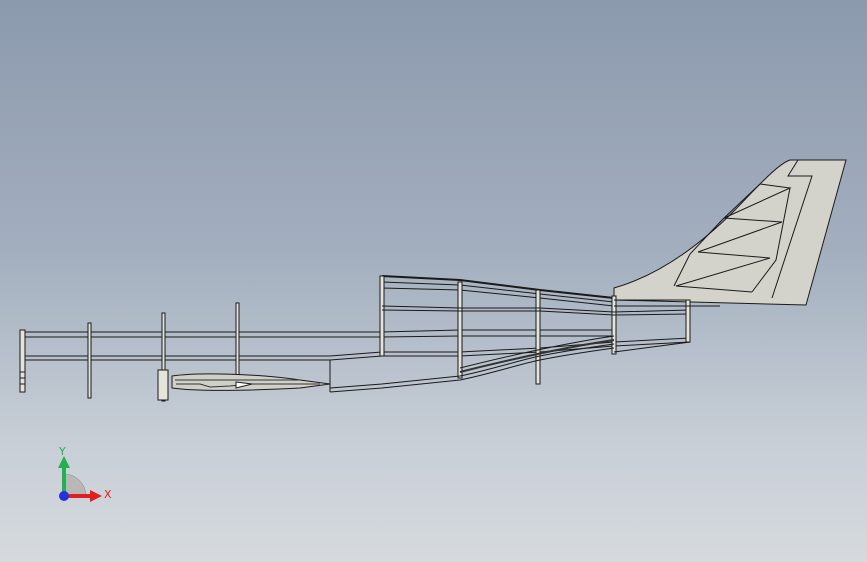  I want to click on belly-rail, so click(472, 364).